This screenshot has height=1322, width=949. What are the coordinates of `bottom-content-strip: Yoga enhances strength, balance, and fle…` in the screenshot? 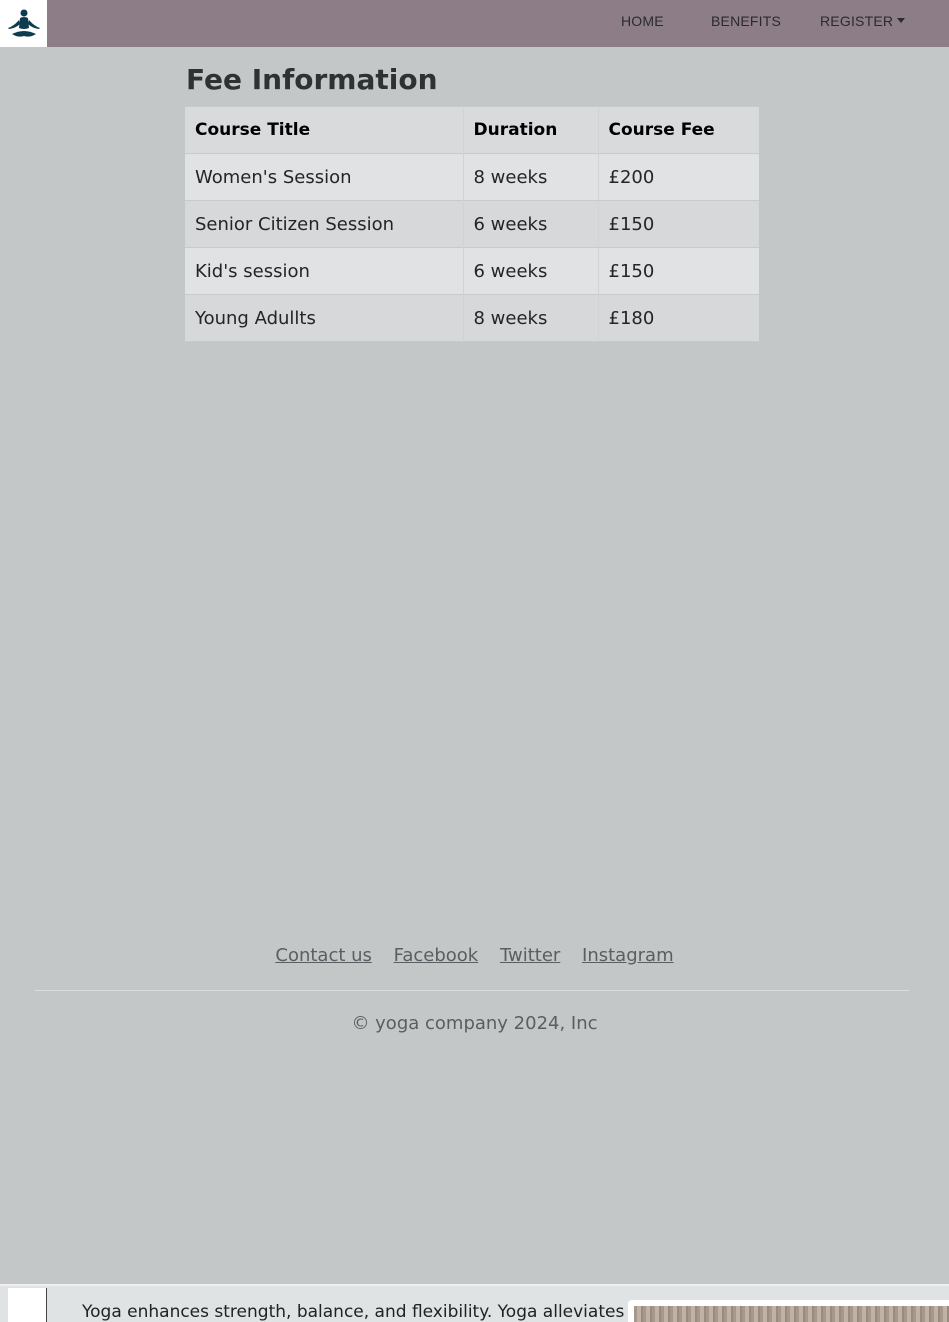 It's located at (474, 1303).